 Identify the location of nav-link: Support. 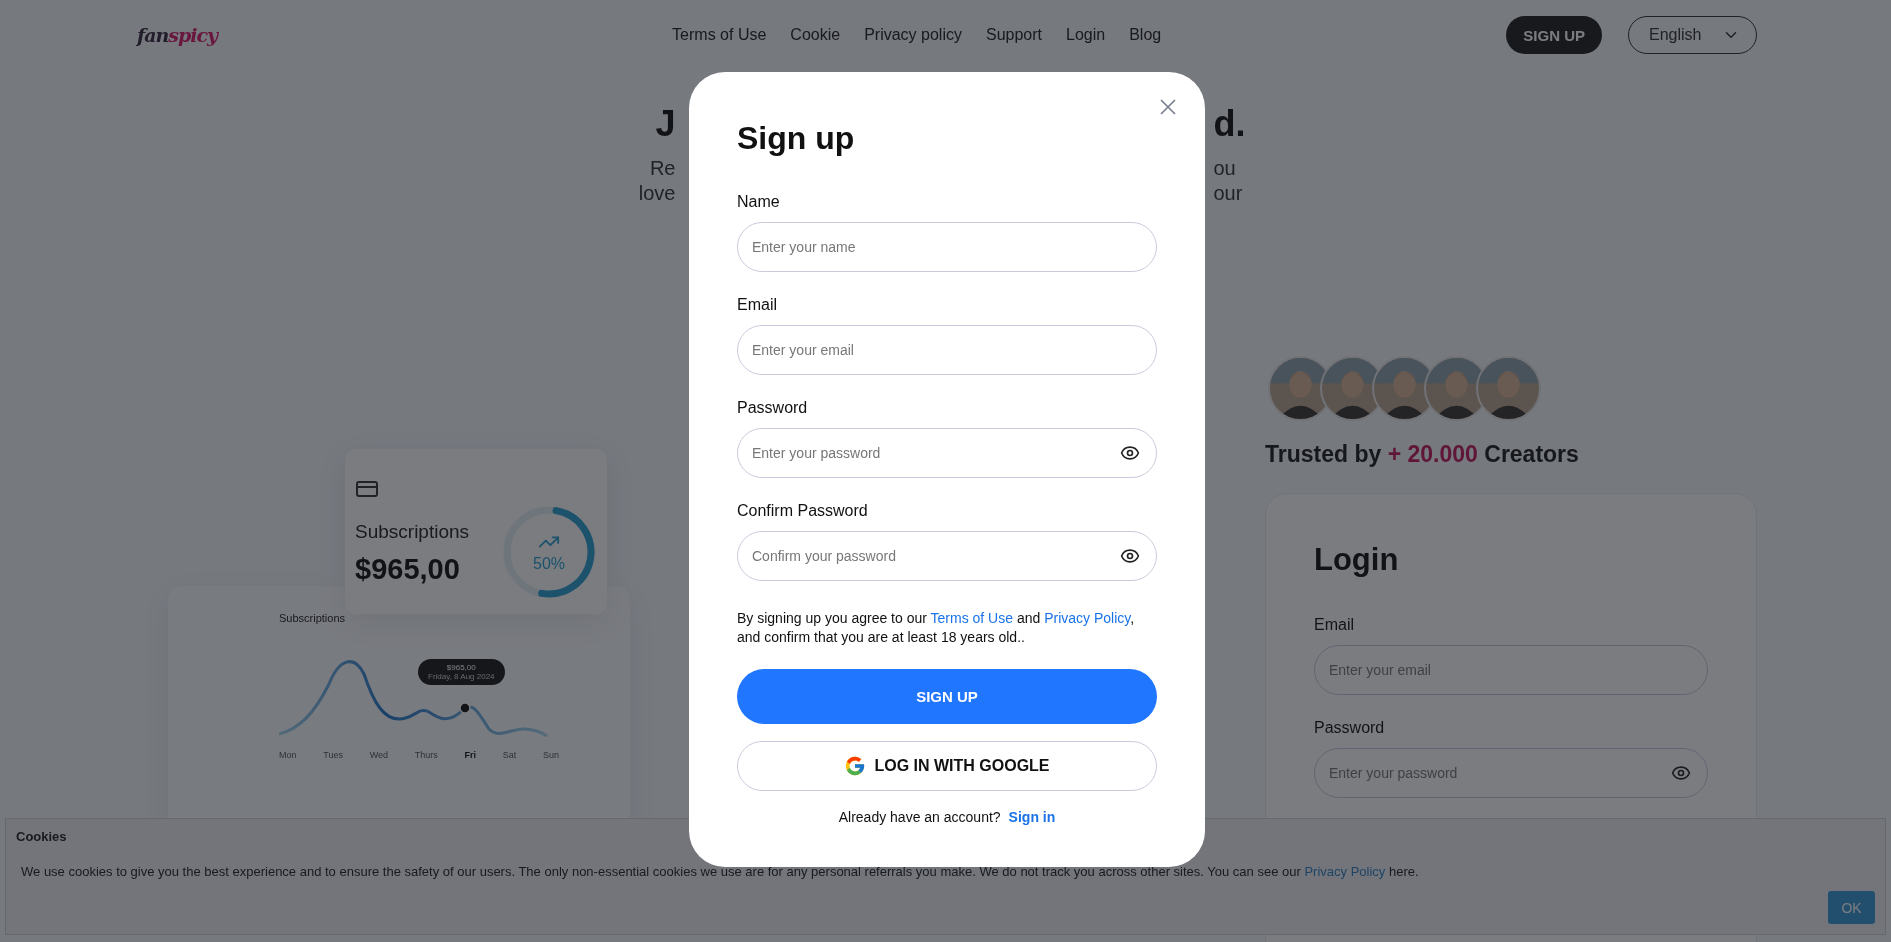
(1013, 35).